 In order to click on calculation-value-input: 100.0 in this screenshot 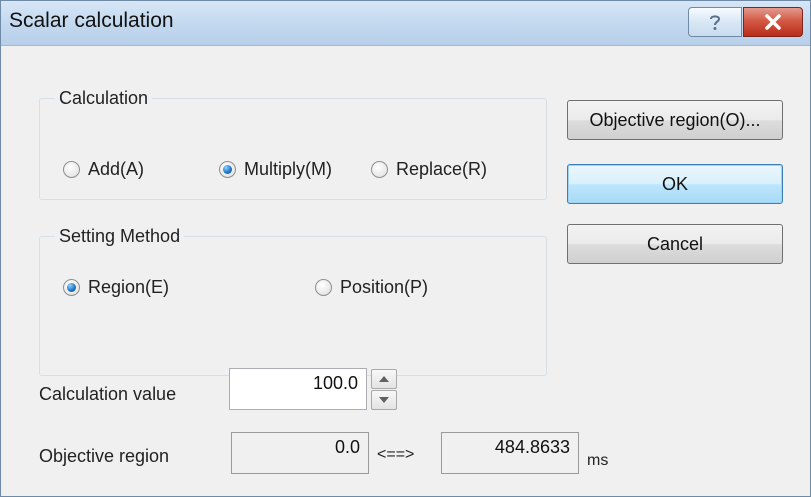, I will do `click(298, 389)`.